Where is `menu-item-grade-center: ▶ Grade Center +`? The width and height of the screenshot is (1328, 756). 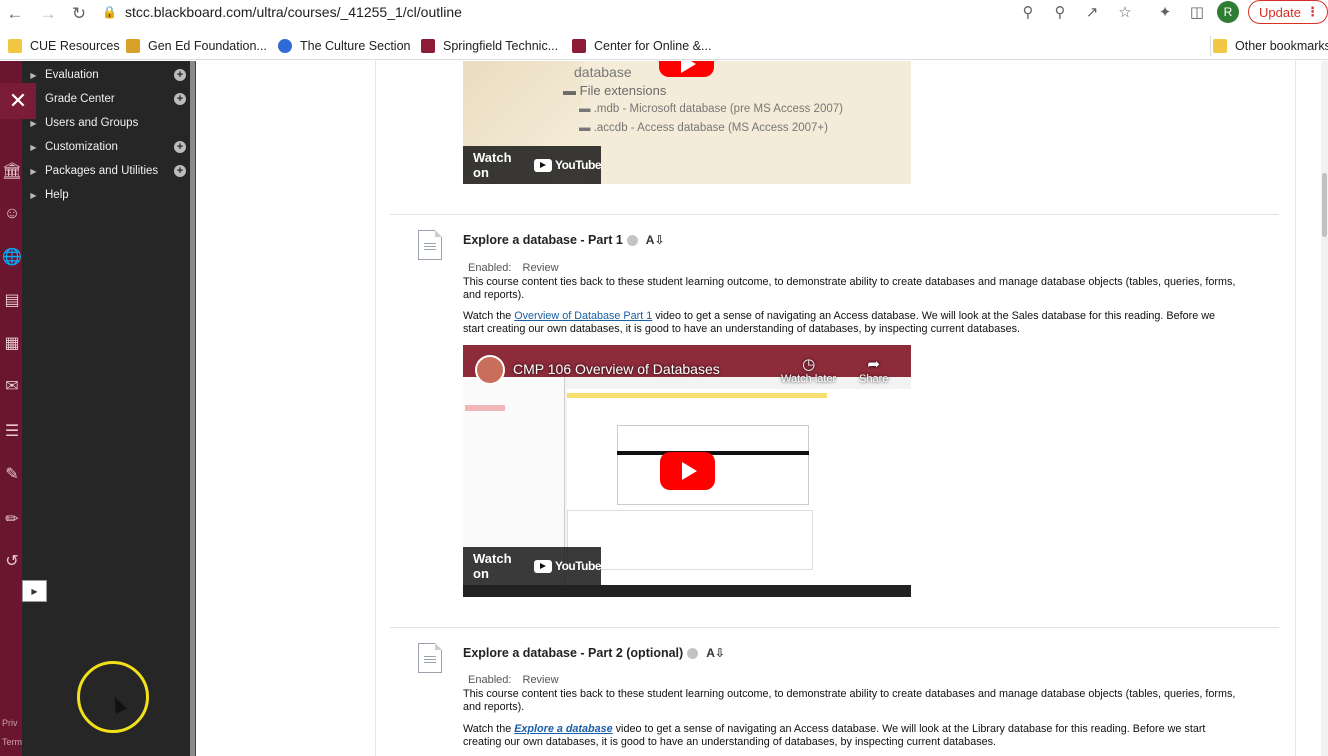 menu-item-grade-center: ▶ Grade Center + is located at coordinates (106, 99).